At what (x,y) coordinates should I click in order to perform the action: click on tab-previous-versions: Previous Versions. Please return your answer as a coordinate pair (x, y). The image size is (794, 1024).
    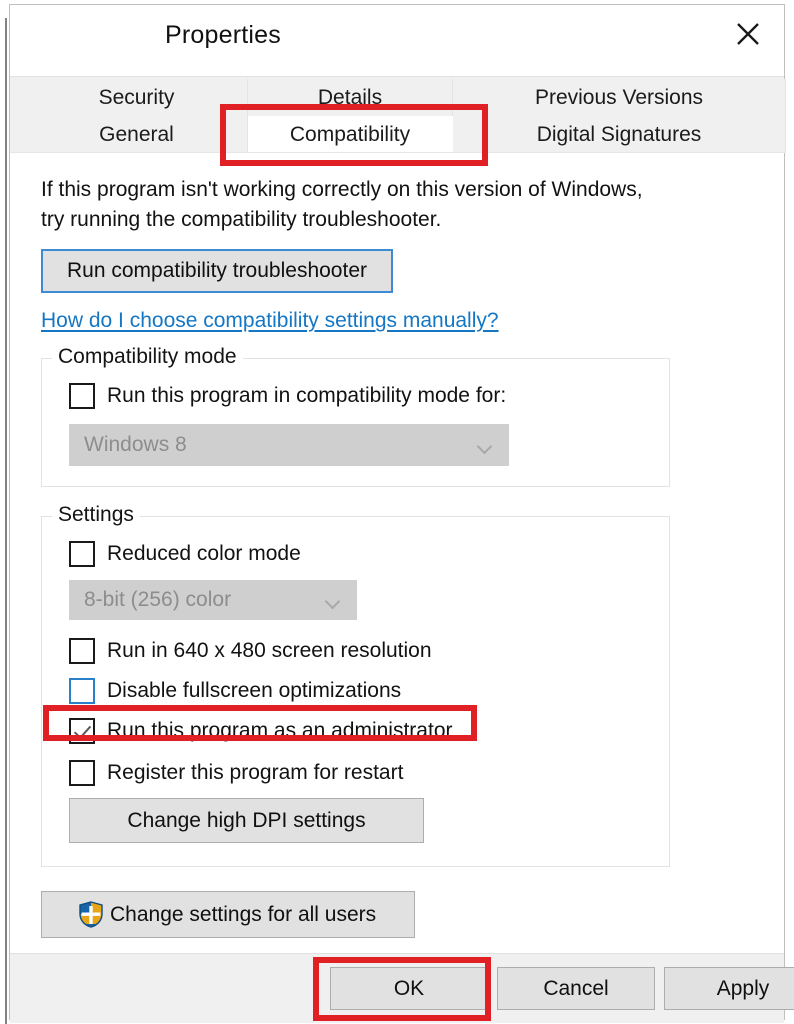
    Looking at the image, I should click on (619, 97).